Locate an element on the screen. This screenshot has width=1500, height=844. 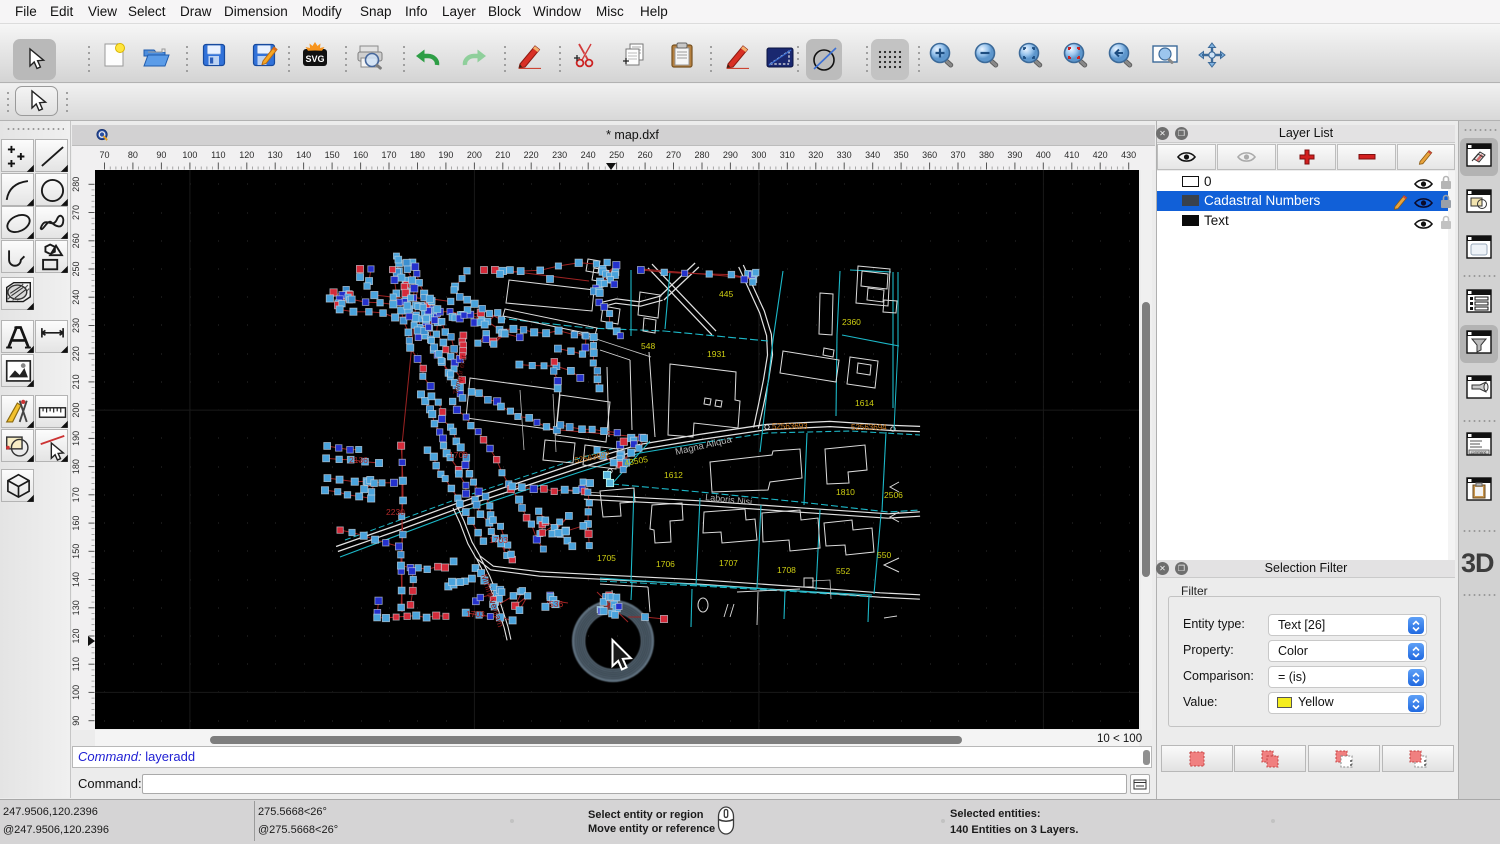
svg-text: 1612 is located at coordinates (673, 475).